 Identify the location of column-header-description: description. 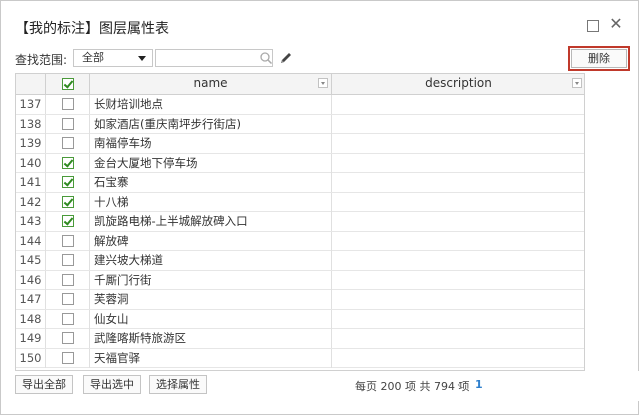
(458, 84).